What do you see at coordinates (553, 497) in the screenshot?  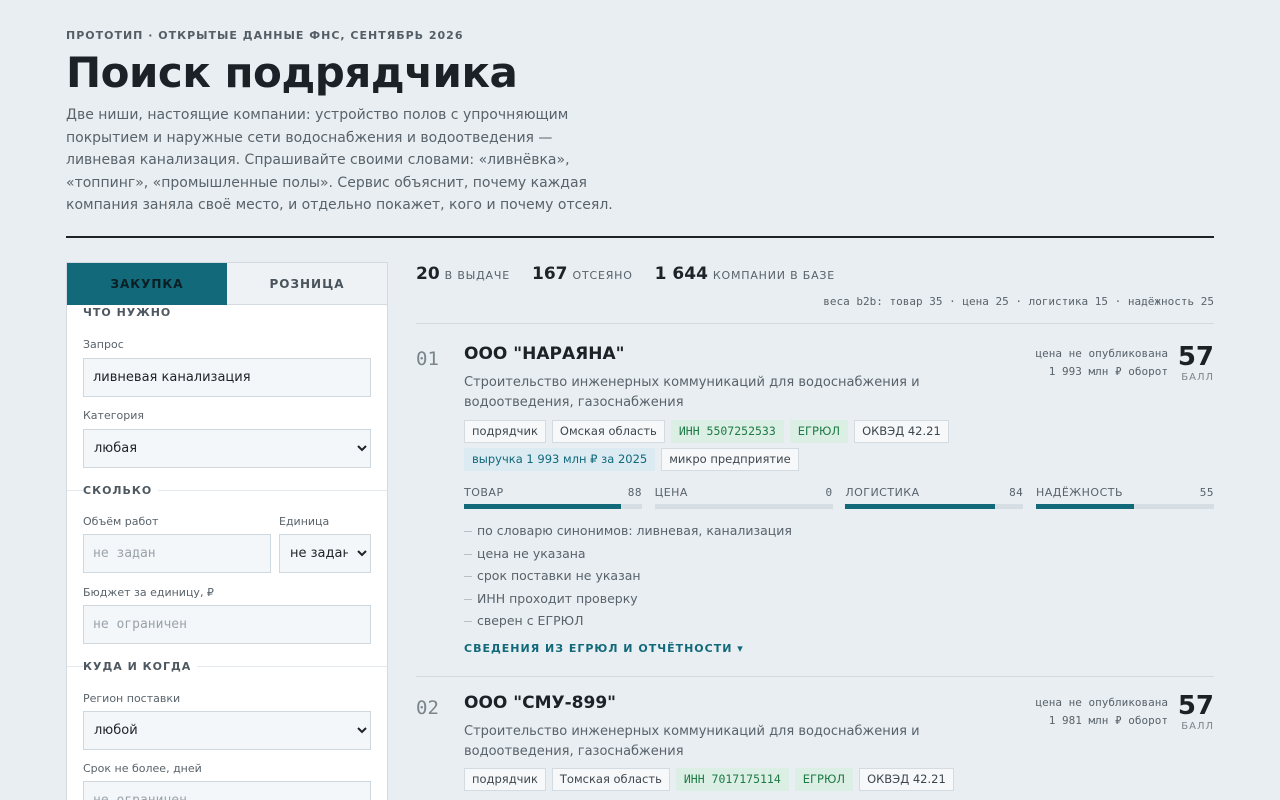 I see `bar-product: ТОВАР 88` at bounding box center [553, 497].